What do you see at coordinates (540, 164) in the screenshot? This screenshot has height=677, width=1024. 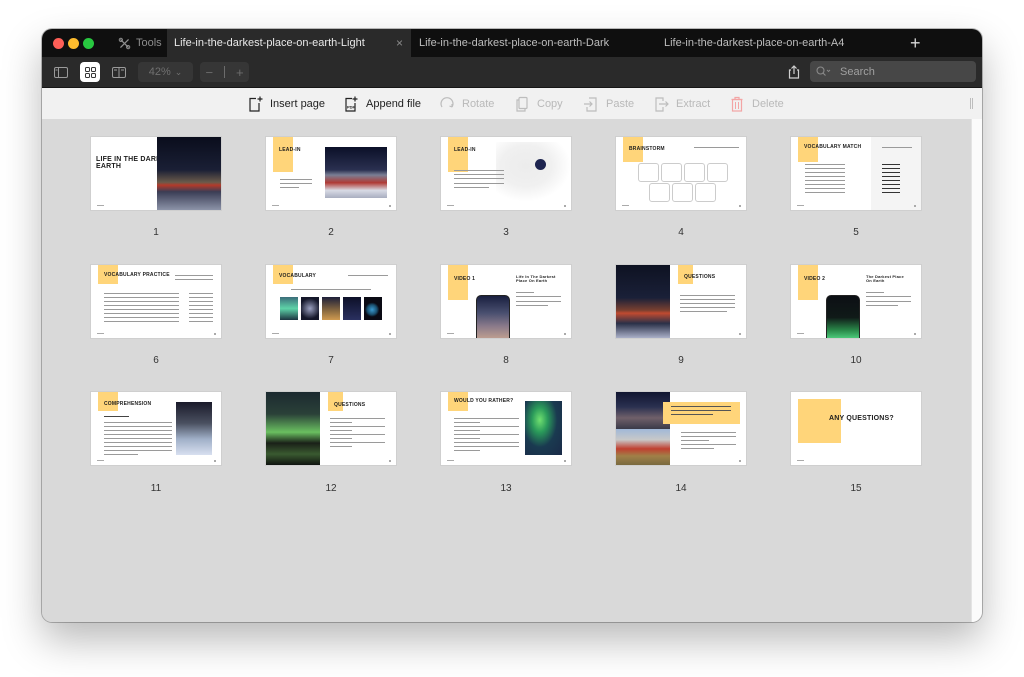 I see `slide-photo-circle` at bounding box center [540, 164].